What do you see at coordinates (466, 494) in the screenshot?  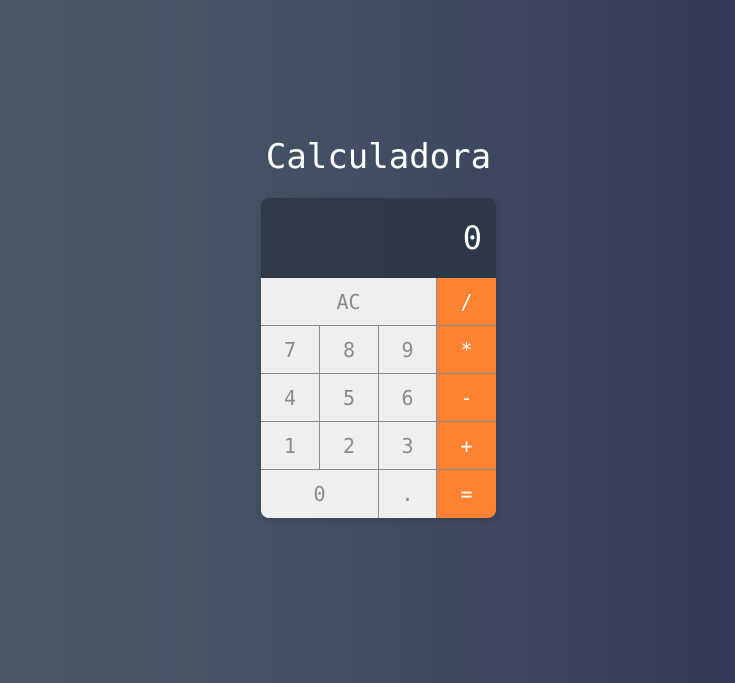 I see `equals-button: =` at bounding box center [466, 494].